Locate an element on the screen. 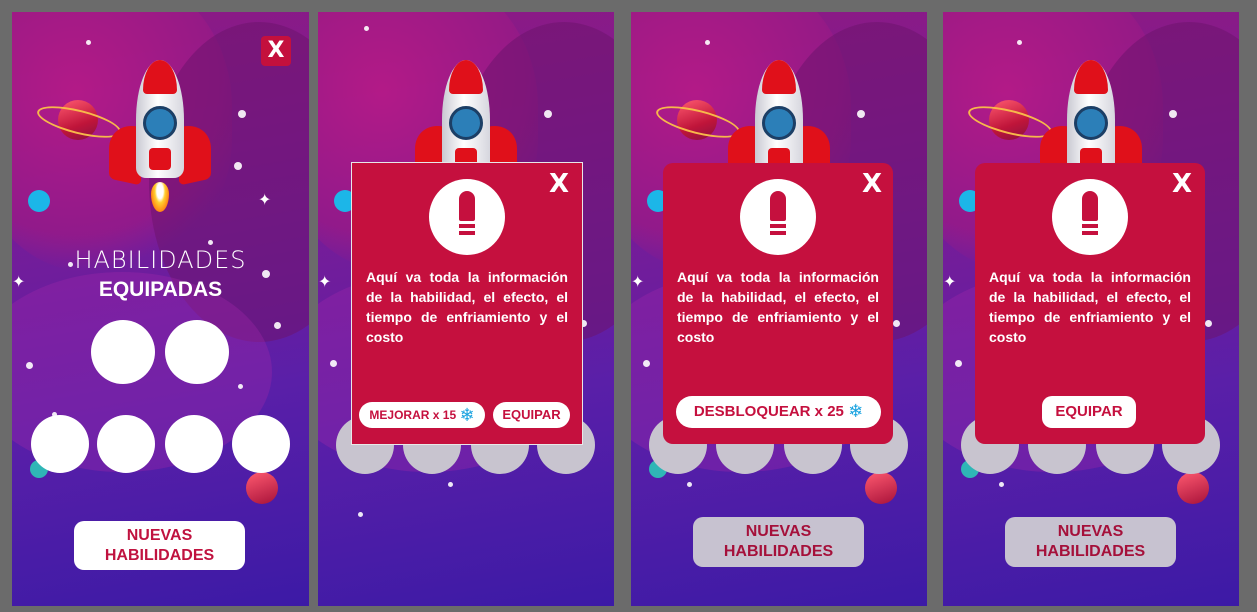 Image resolution: width=1257 pixels, height=612 pixels. title-line-1: HABILIDADES is located at coordinates (160, 260).